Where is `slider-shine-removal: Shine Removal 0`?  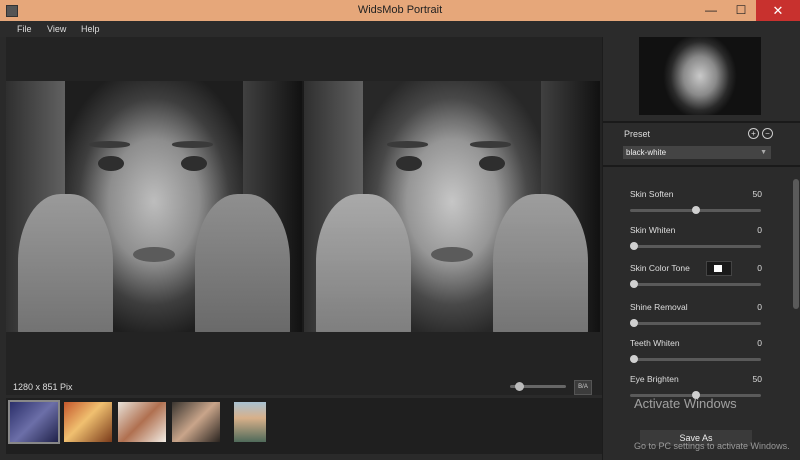 slider-shine-removal: Shine Removal 0 is located at coordinates (696, 317).